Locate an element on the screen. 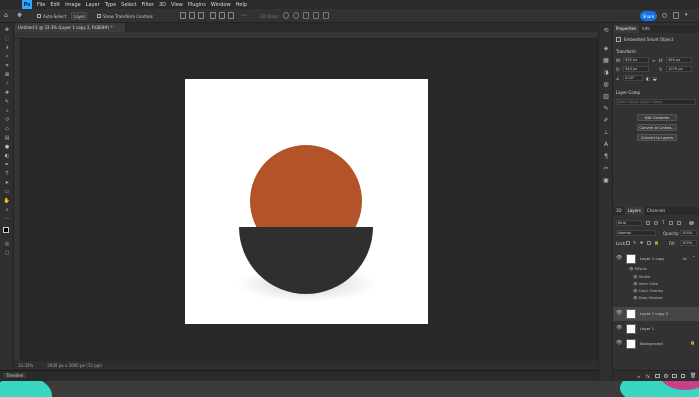 The image size is (699, 397). filter-shape-icon is located at coordinates (671, 223).